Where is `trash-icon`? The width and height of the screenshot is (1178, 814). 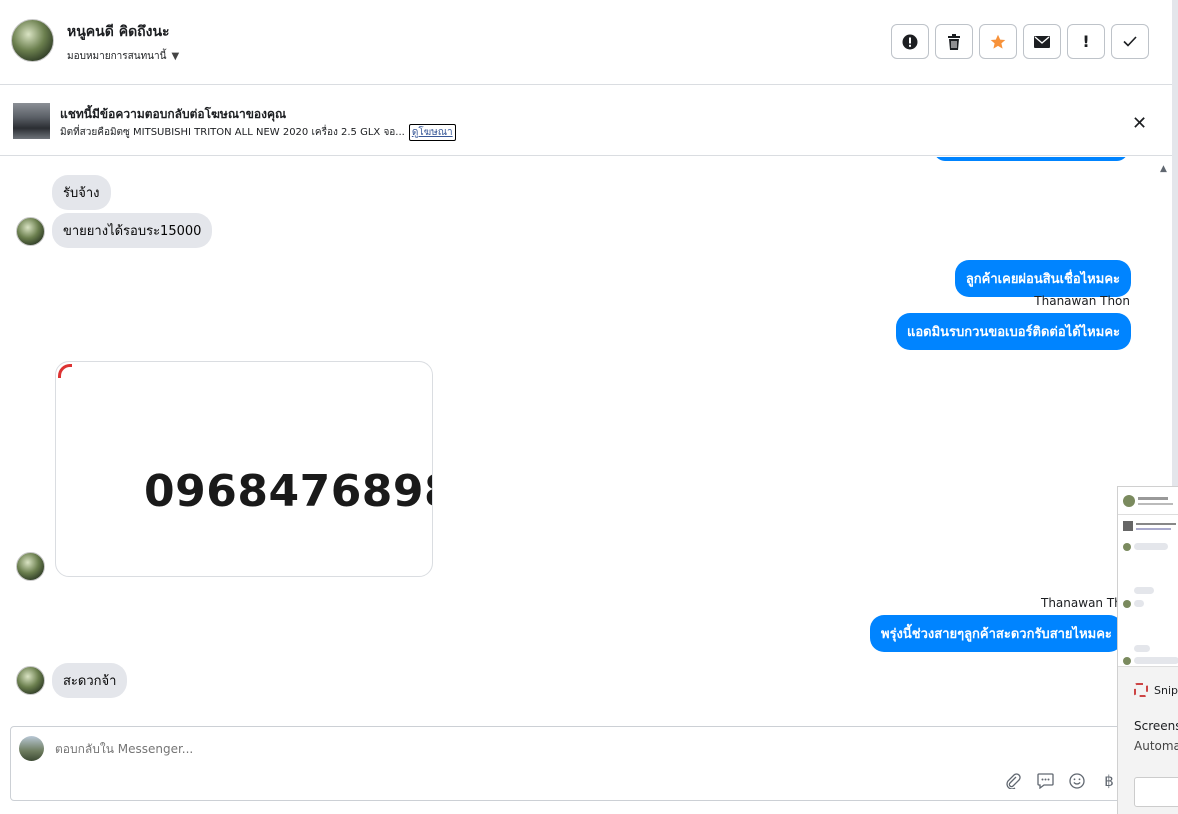 trash-icon is located at coordinates (954, 41).